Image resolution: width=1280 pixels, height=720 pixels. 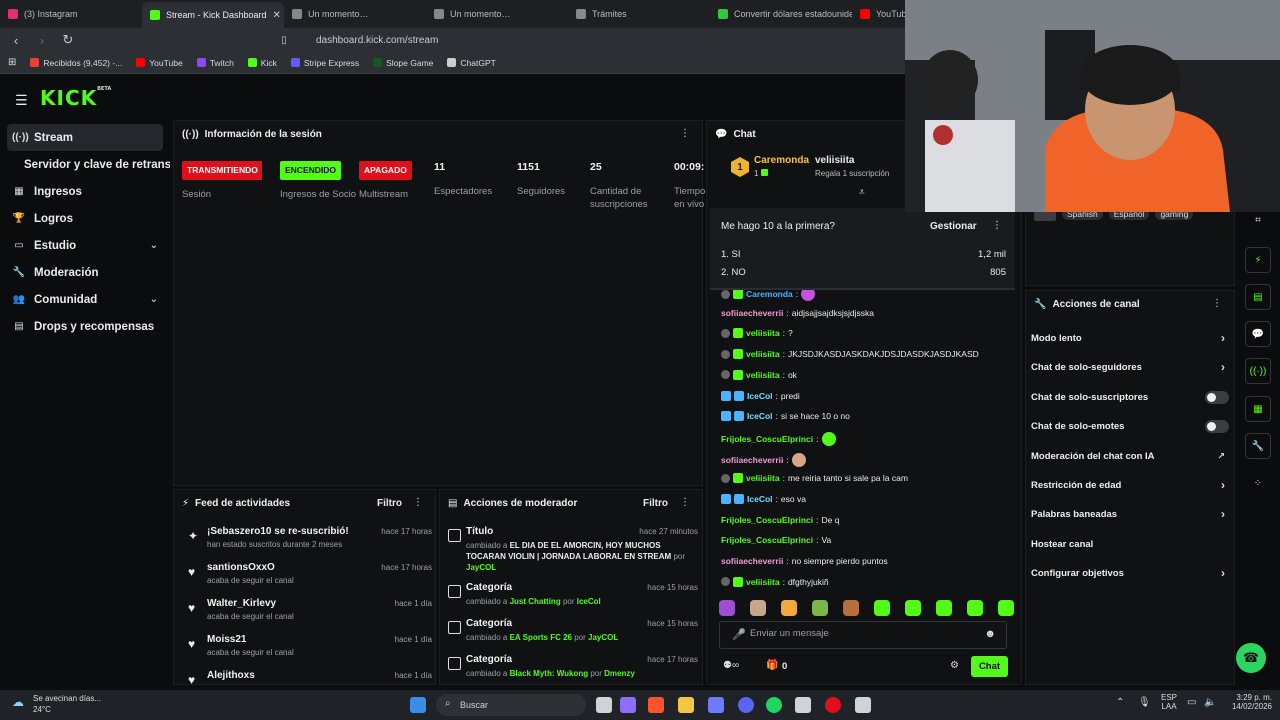 What do you see at coordinates (639, 14) in the screenshot?
I see `browser-tab: Trámites` at bounding box center [639, 14].